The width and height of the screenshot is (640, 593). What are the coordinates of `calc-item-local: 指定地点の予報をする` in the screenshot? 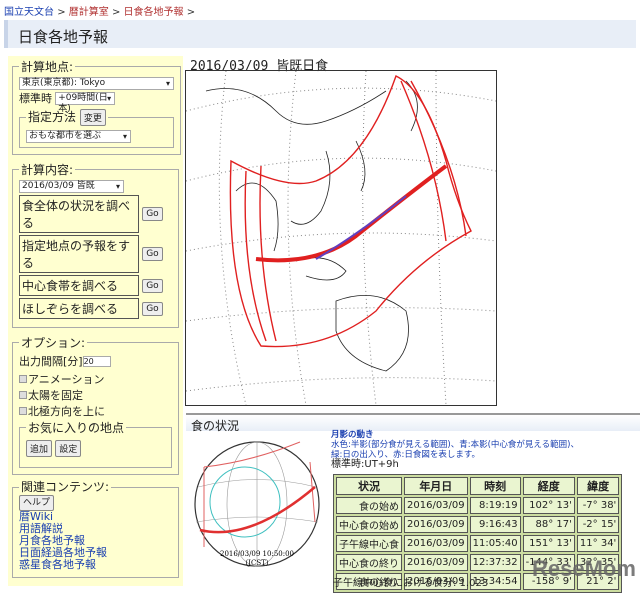 It's located at (79, 254).